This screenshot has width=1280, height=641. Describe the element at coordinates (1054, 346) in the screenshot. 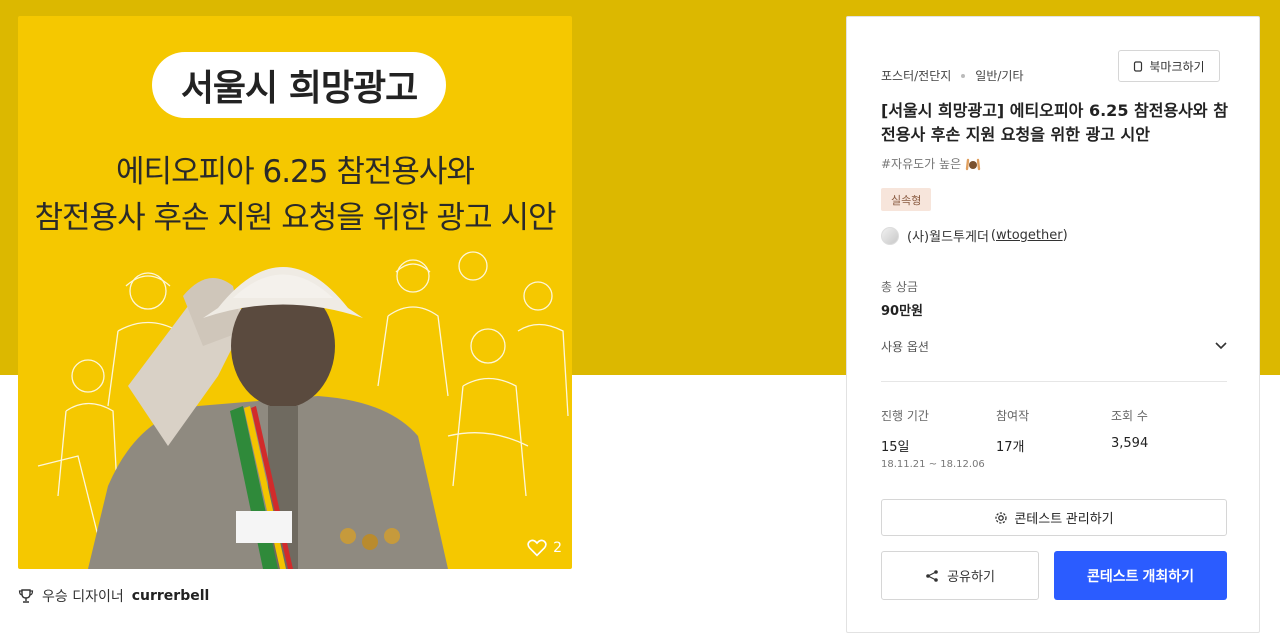

I see `usage-options-toggle: 사용 옵션` at that location.